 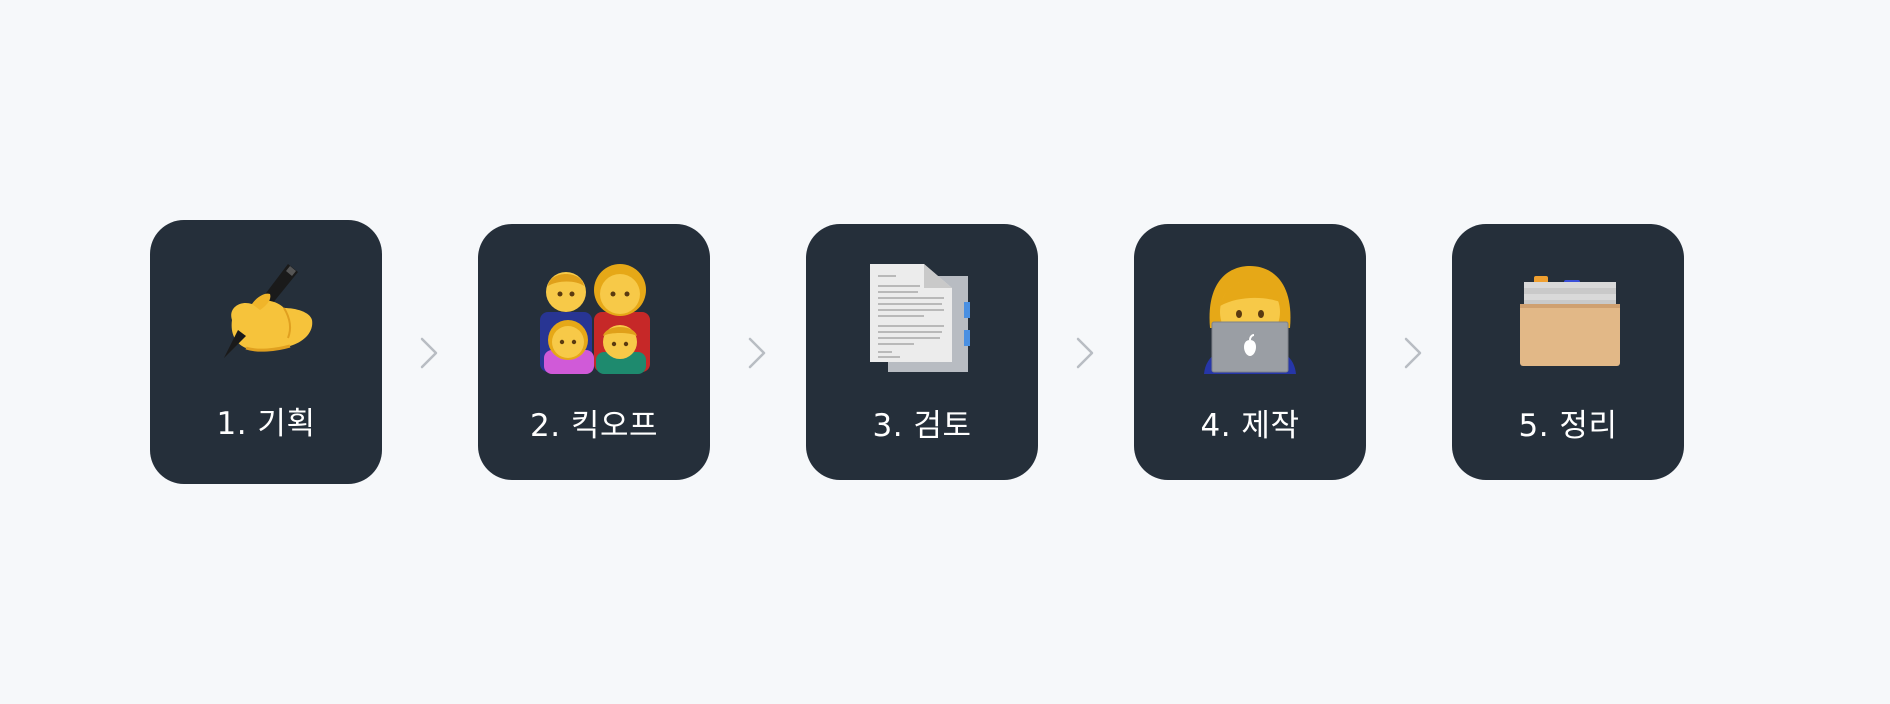 What do you see at coordinates (922, 426) in the screenshot?
I see `step-label: 3. 검토` at bounding box center [922, 426].